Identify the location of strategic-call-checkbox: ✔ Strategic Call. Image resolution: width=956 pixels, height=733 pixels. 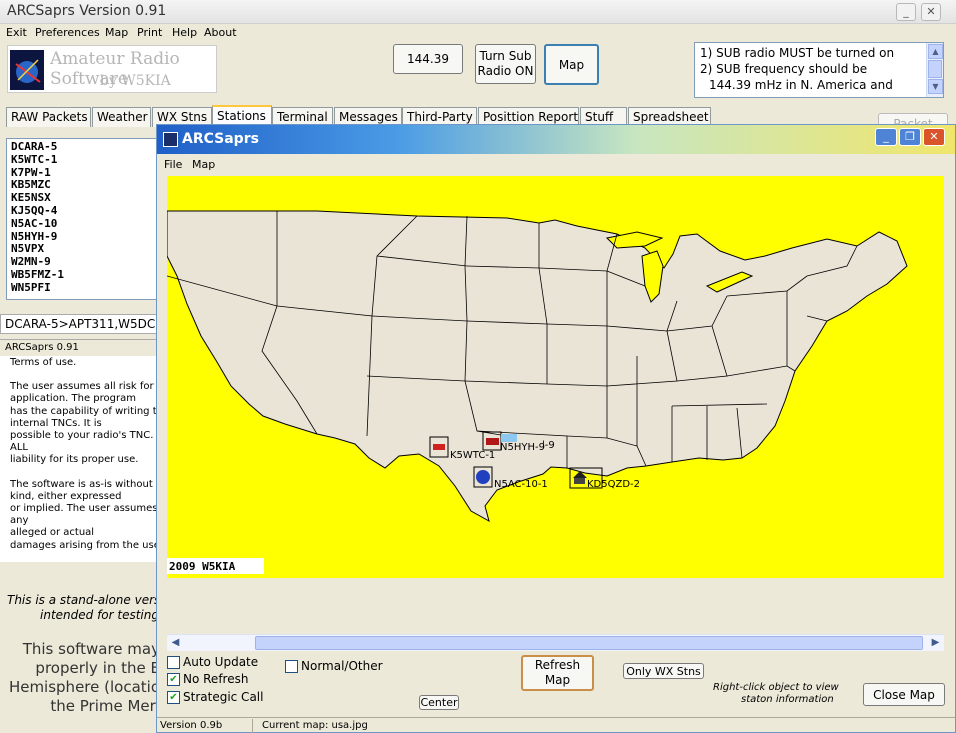
(215, 697).